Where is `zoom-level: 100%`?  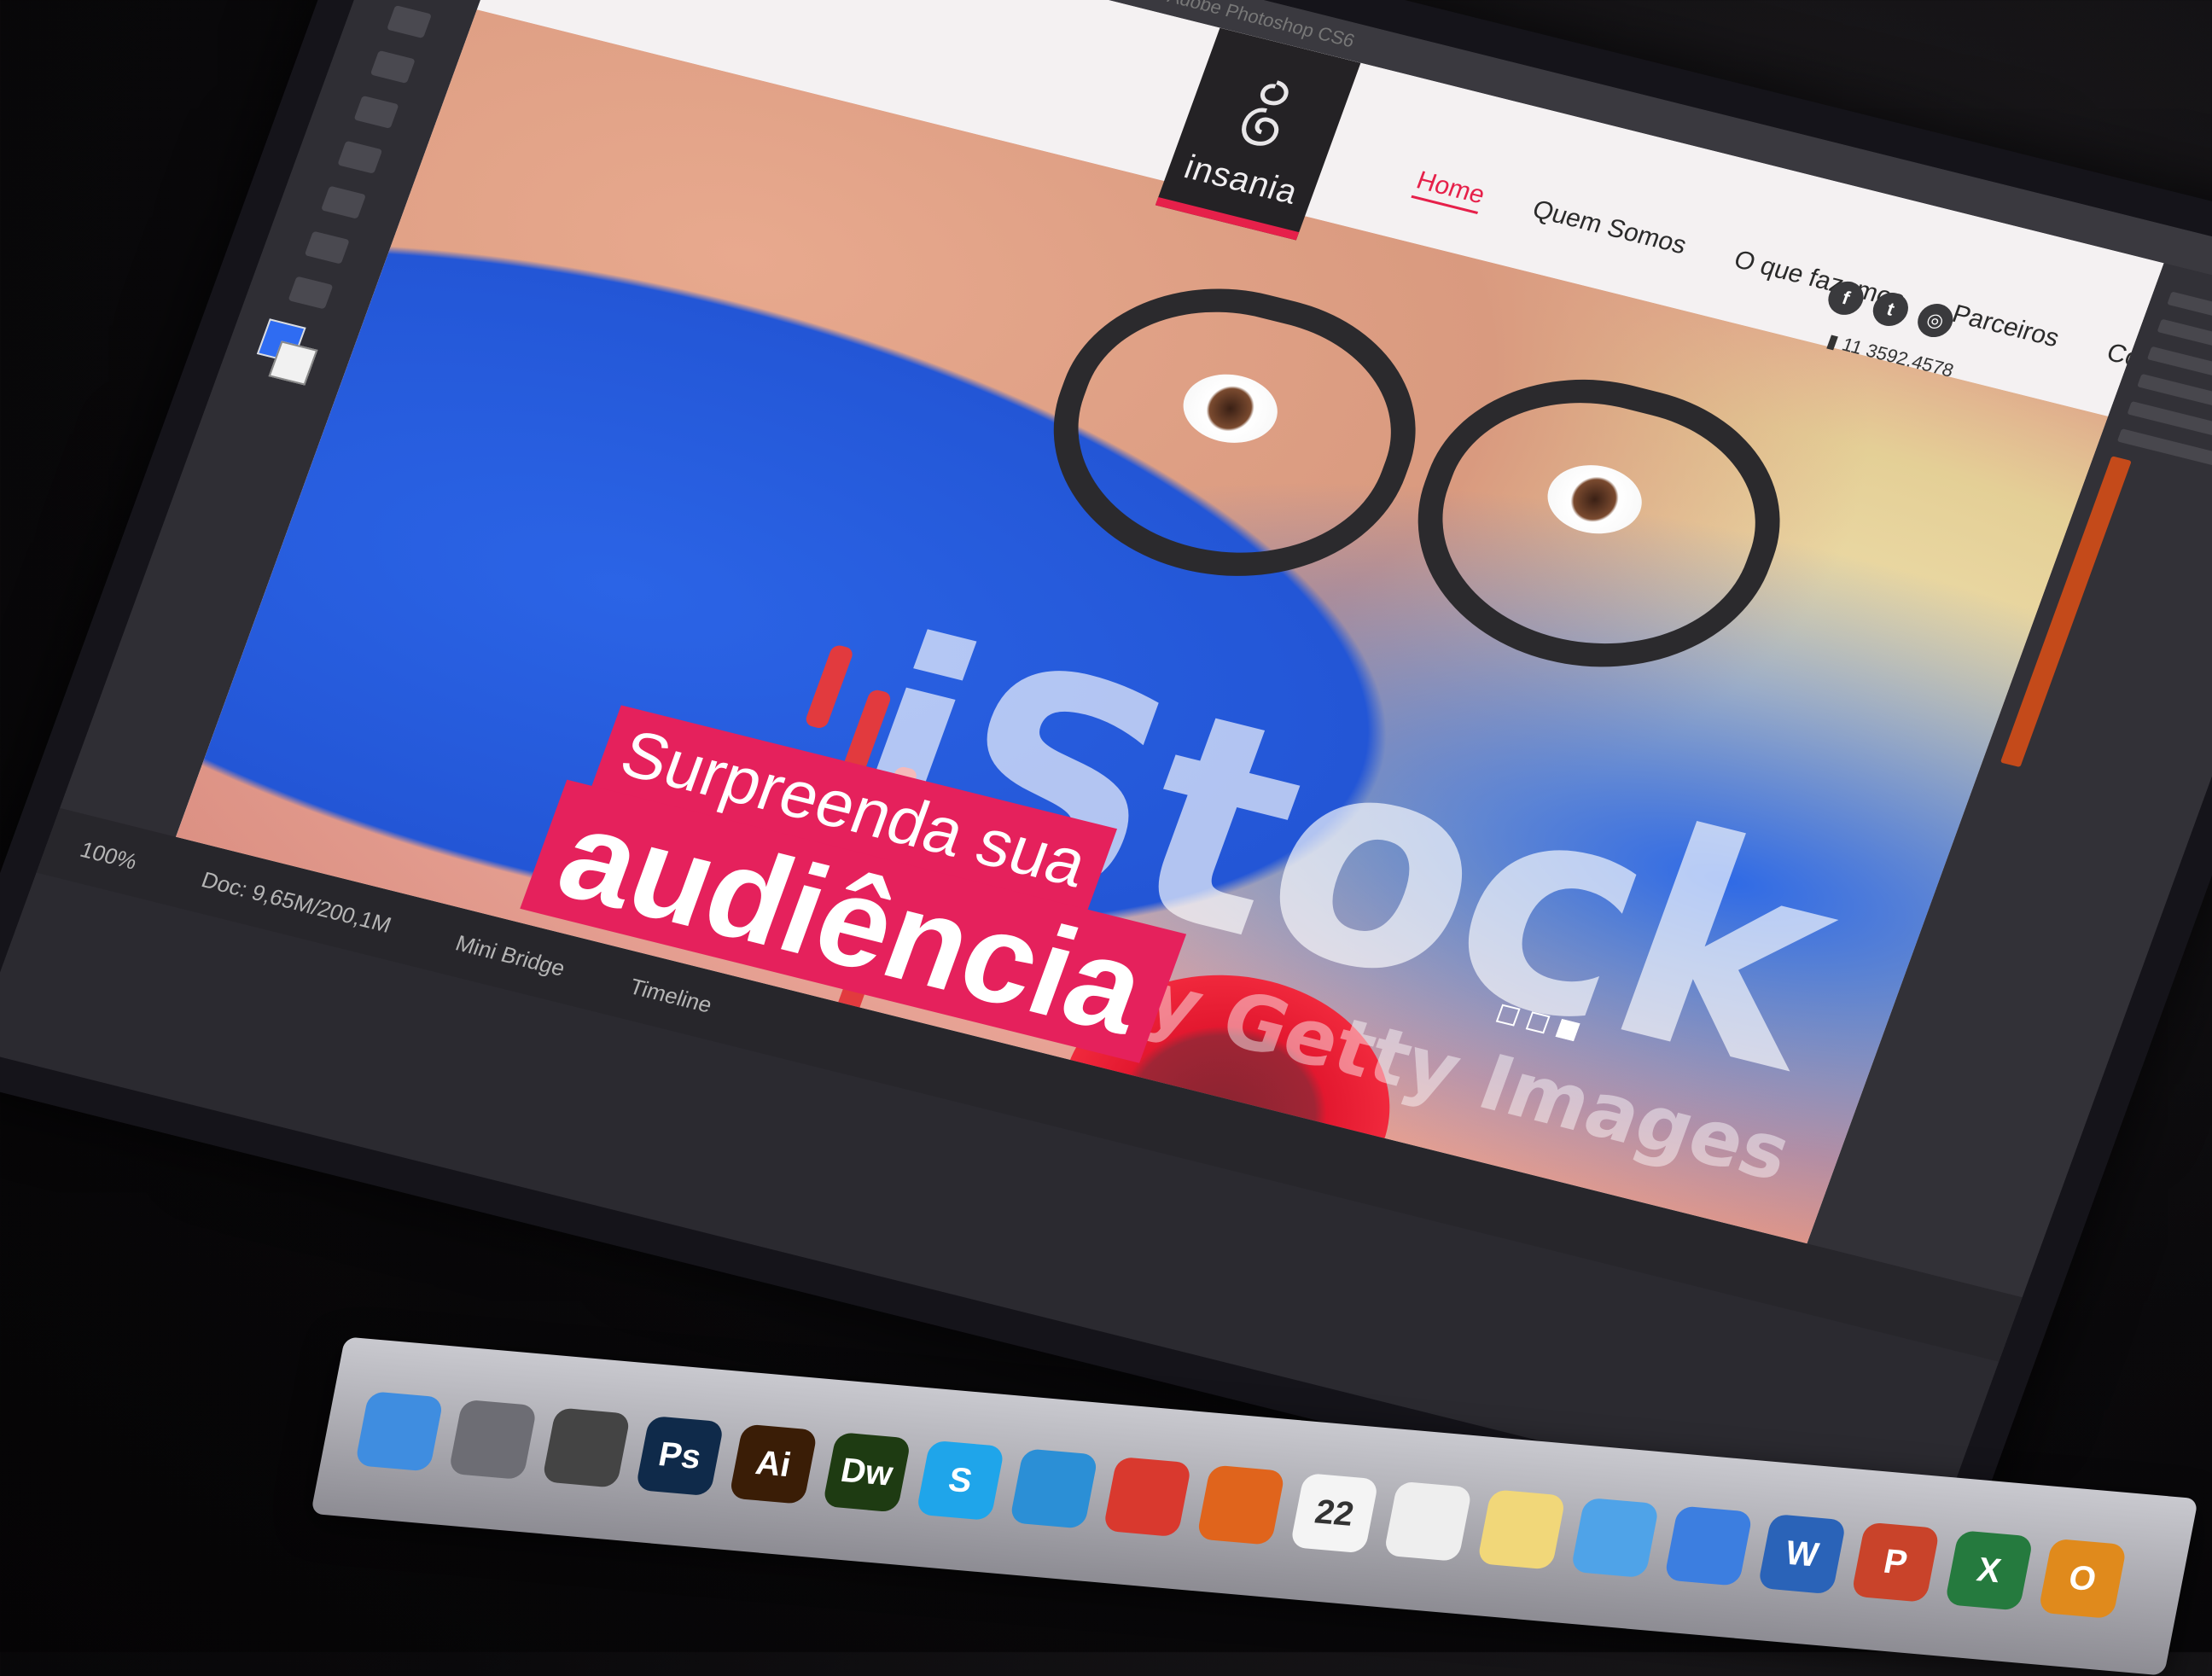
zoom-level: 100% is located at coordinates (109, 855).